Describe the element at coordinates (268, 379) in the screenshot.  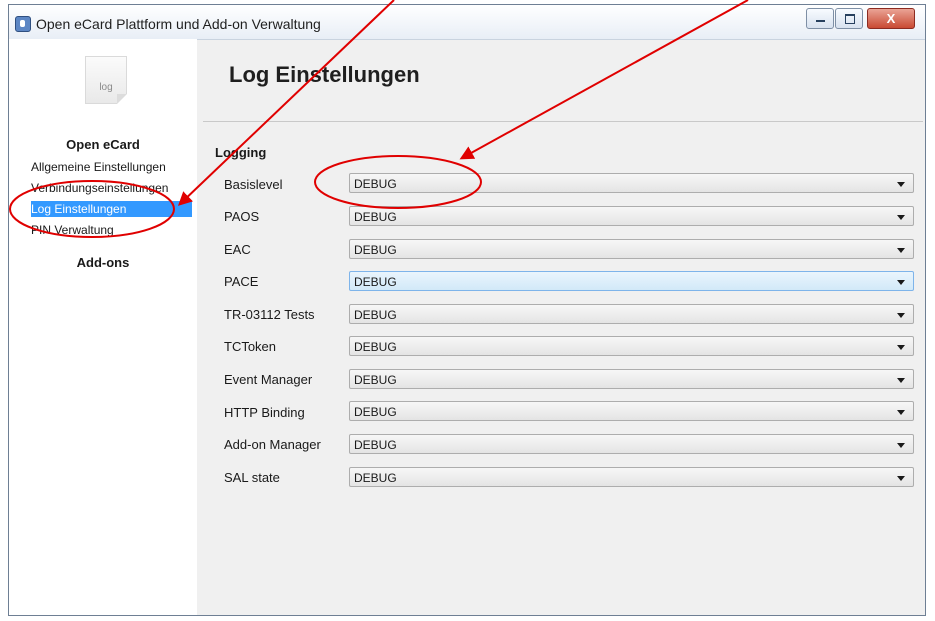
I see `label-event-manager: Event Manager` at that location.